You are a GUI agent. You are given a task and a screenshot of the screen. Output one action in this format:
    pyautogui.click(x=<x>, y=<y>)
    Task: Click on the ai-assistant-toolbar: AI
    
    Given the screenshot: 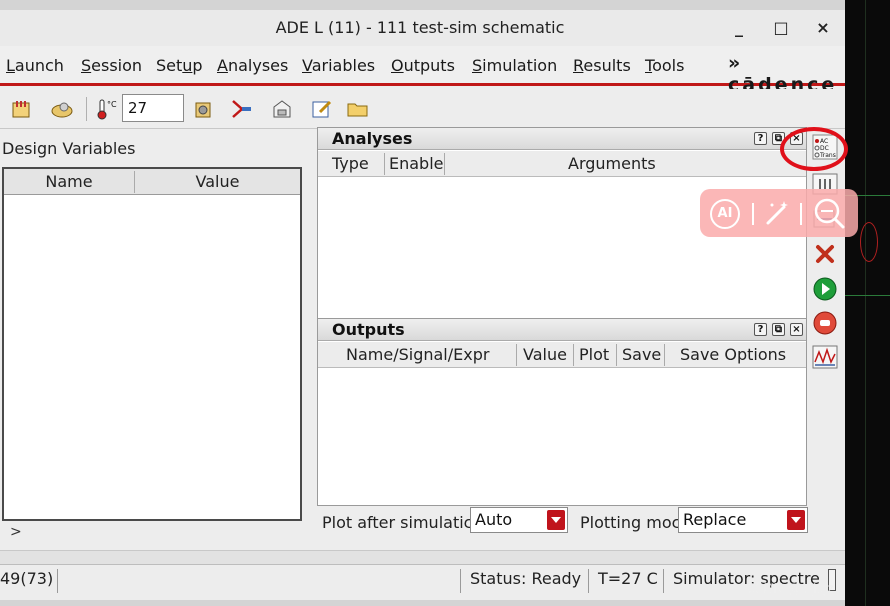 What is the action you would take?
    pyautogui.click(x=779, y=213)
    